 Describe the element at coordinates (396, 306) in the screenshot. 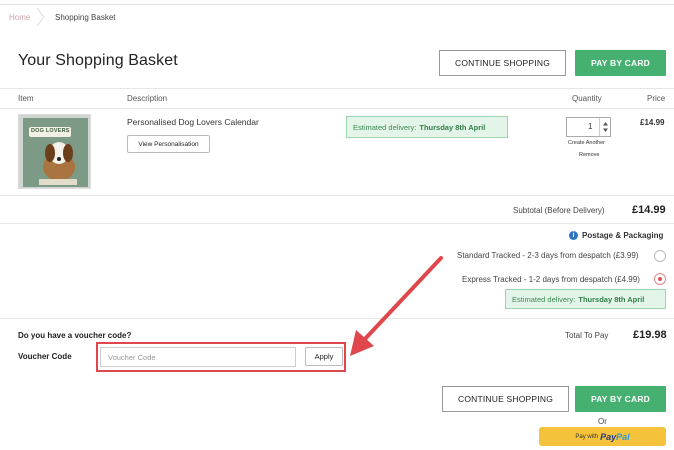

I see `annotation-arrow-icon` at that location.